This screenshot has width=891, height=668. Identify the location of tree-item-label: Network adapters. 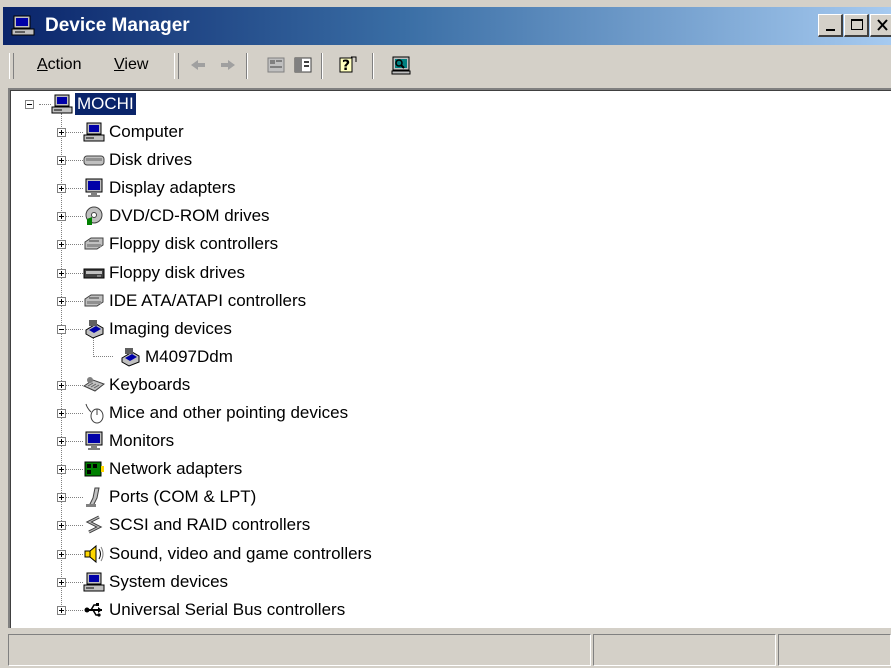
(176, 468).